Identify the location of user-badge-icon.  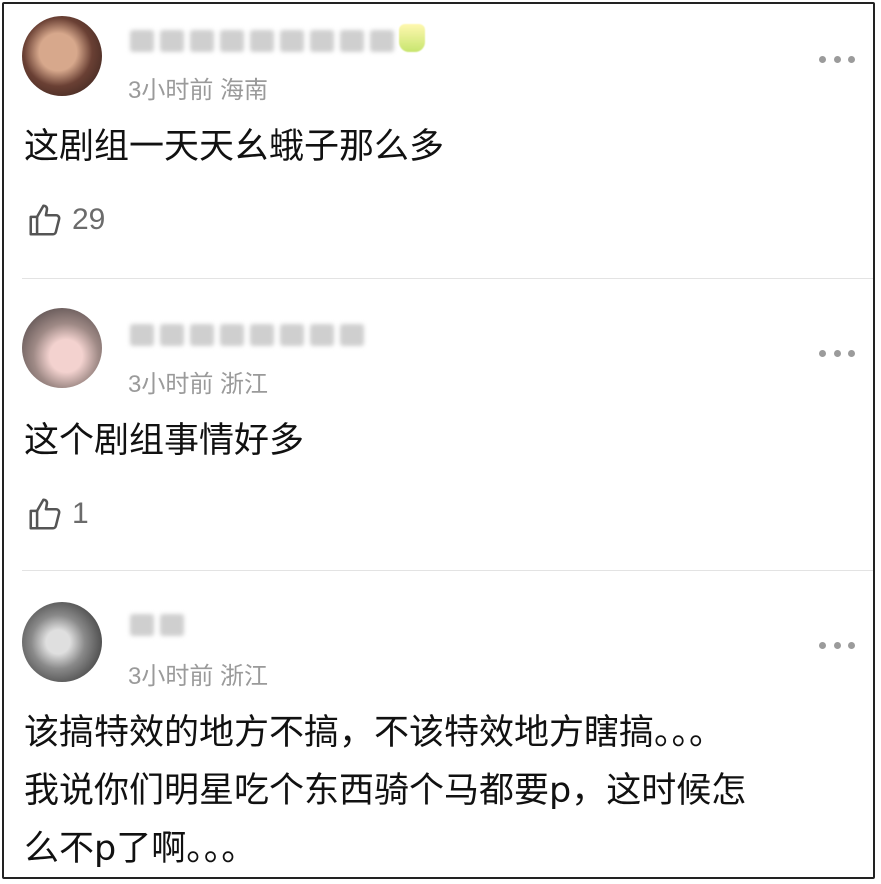
(412, 38).